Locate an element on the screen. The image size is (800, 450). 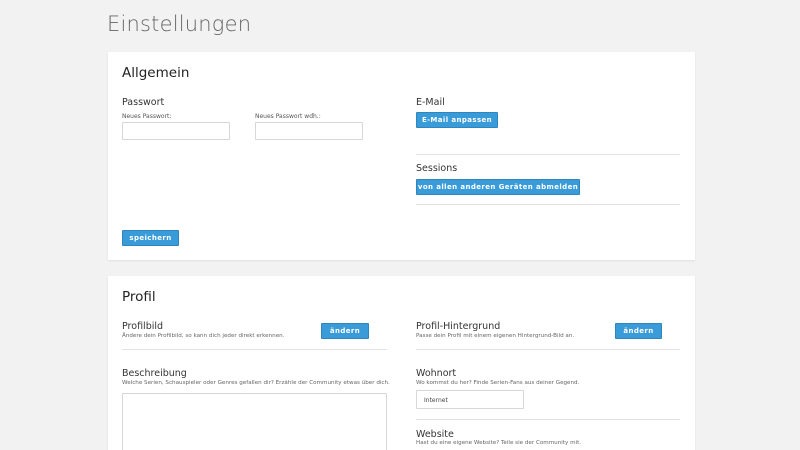
save-button: speichern is located at coordinates (150, 238).